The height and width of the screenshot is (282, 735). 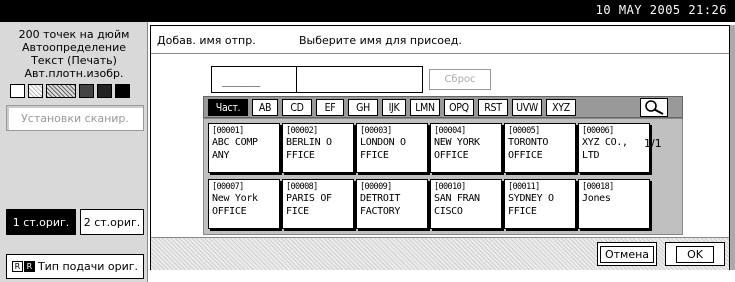 What do you see at coordinates (74, 60) in the screenshot?
I see `text-print-label: Текст (Печать)` at bounding box center [74, 60].